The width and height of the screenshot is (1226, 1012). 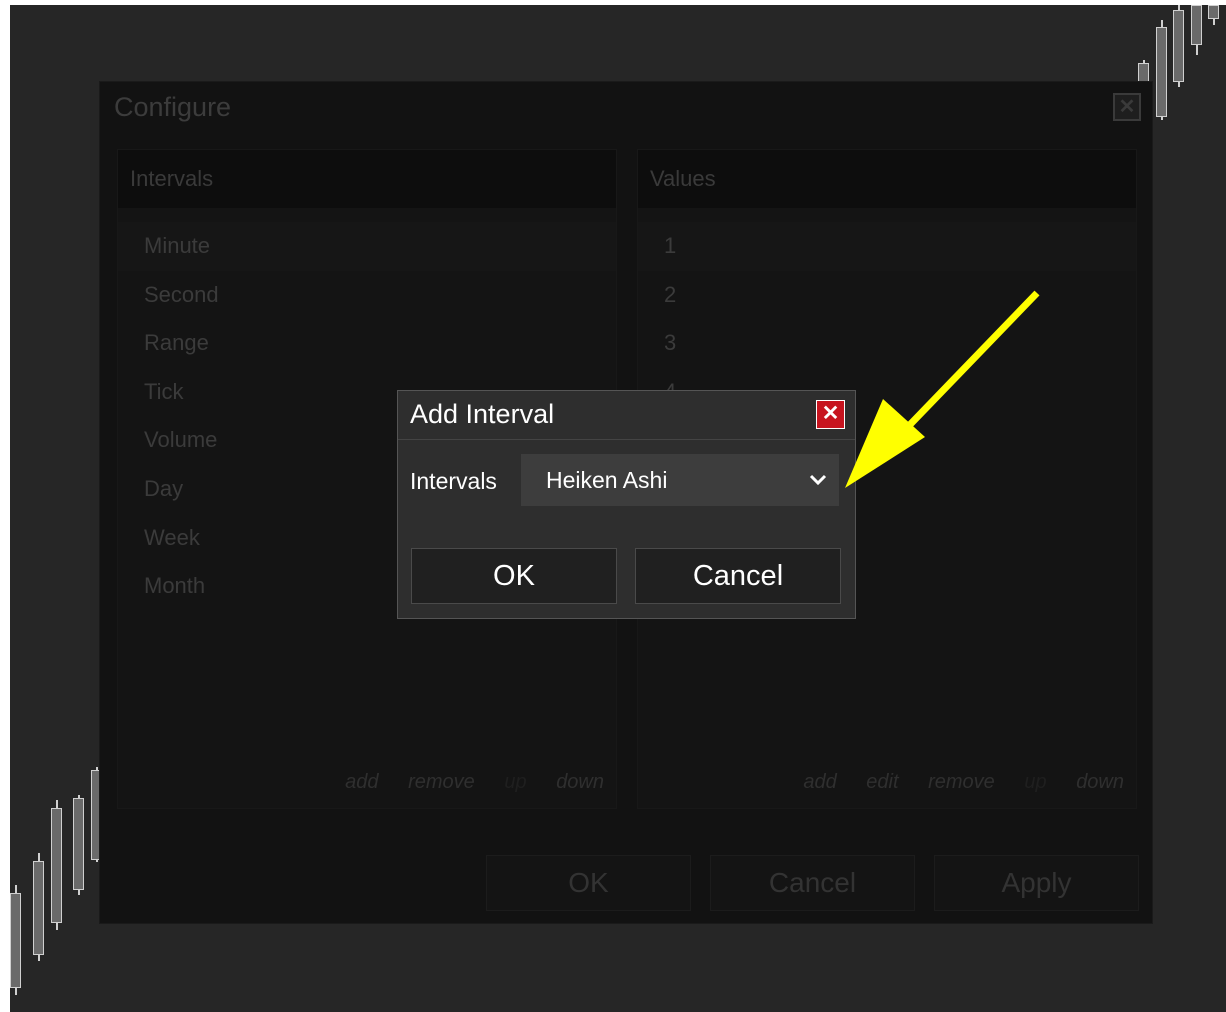 What do you see at coordinates (942, 389) in the screenshot?
I see `annotation-arrow-icon` at bounding box center [942, 389].